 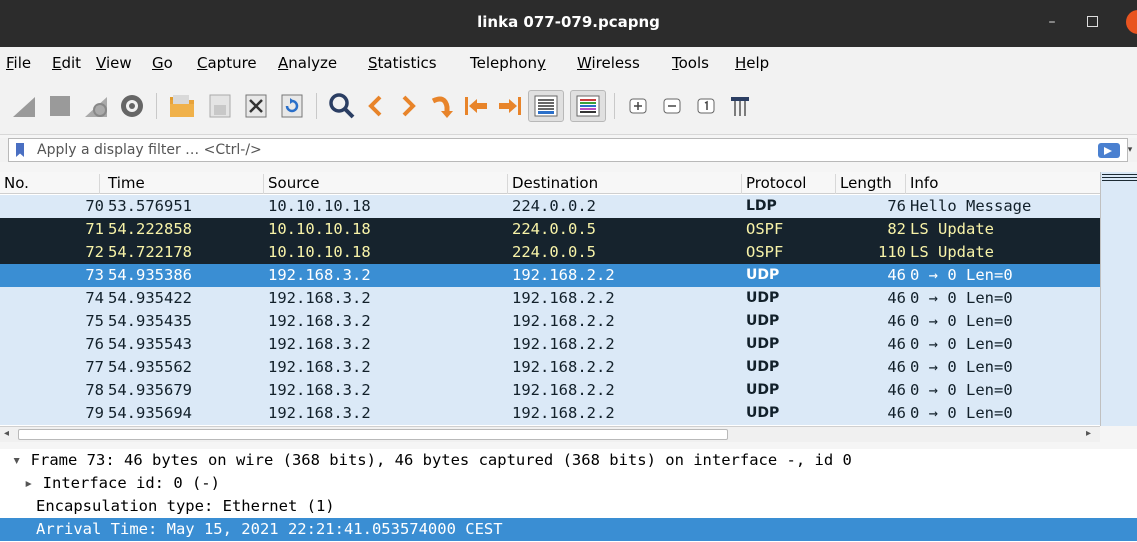 I want to click on menu-item: Capture, so click(x=227, y=63).